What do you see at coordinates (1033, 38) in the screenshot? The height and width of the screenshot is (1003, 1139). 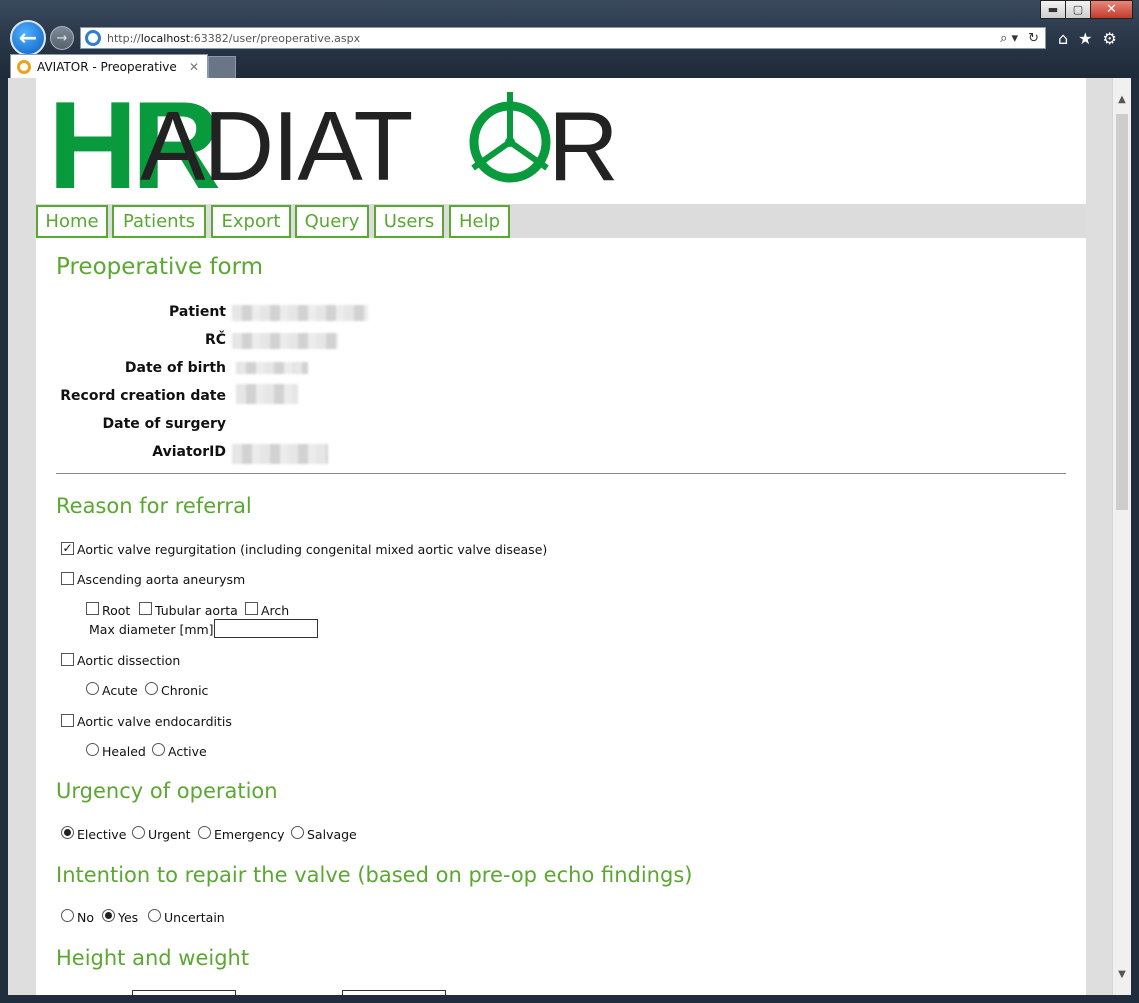 I see `refresh-icon: ↻` at bounding box center [1033, 38].